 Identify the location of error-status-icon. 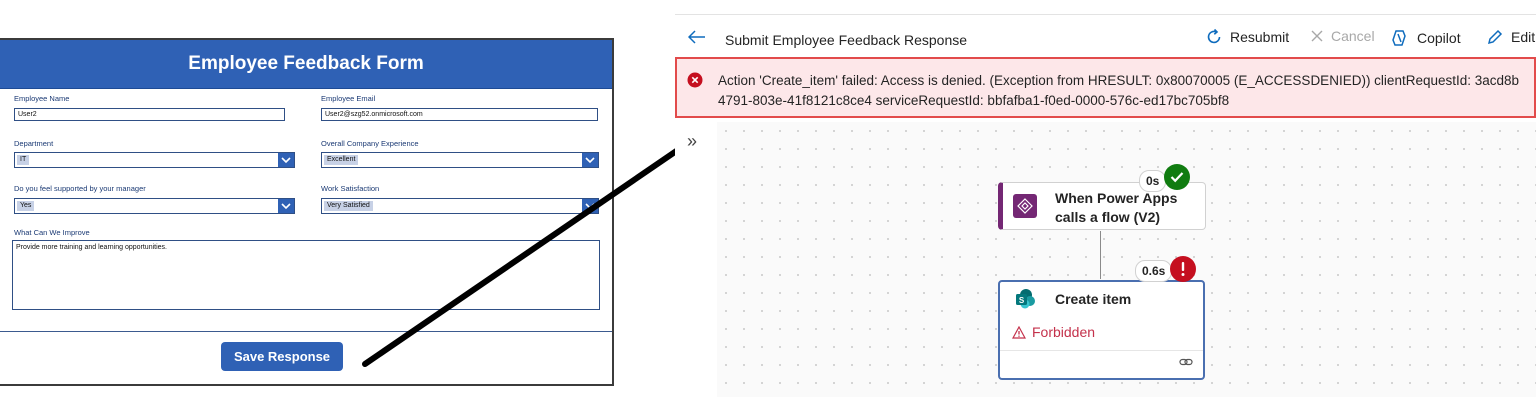
(1183, 269).